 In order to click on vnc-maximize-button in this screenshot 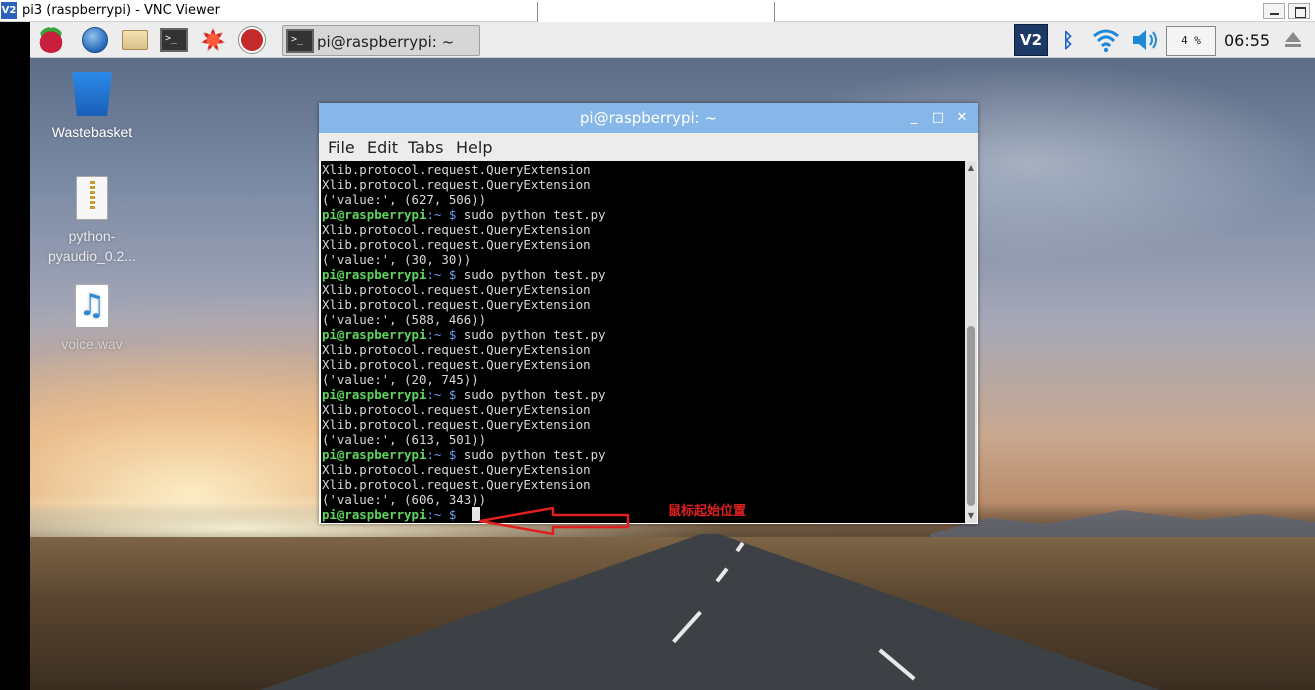, I will do `click(1299, 11)`.